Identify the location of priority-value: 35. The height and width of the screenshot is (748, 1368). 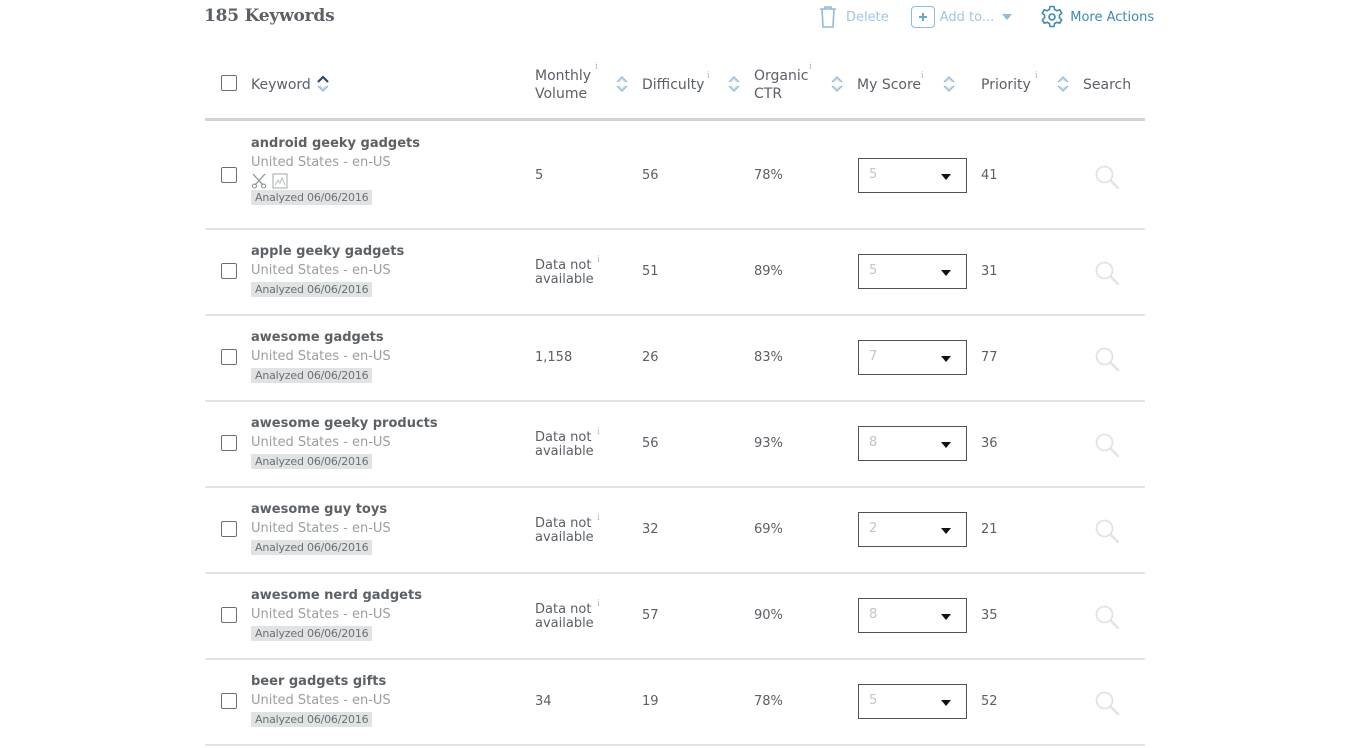
(989, 615).